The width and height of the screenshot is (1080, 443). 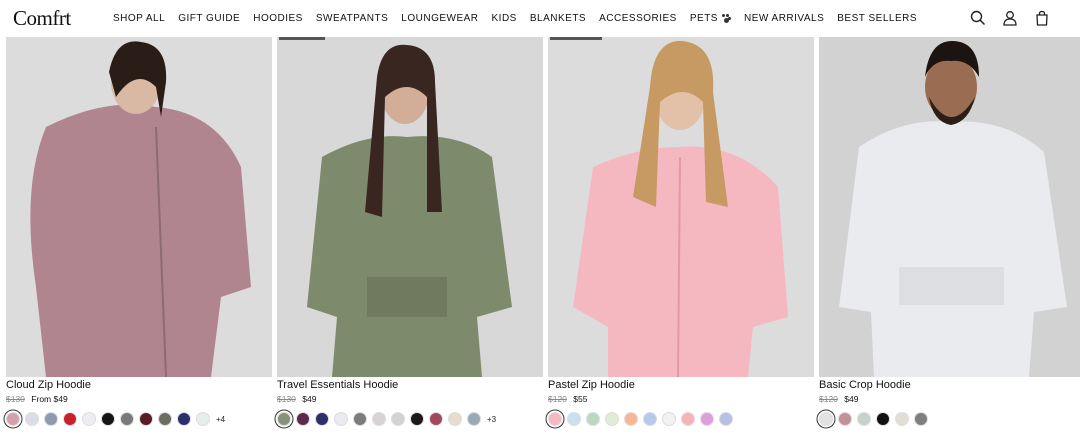 What do you see at coordinates (638, 18) in the screenshot?
I see `nav-accessories: ACCESSORIES` at bounding box center [638, 18].